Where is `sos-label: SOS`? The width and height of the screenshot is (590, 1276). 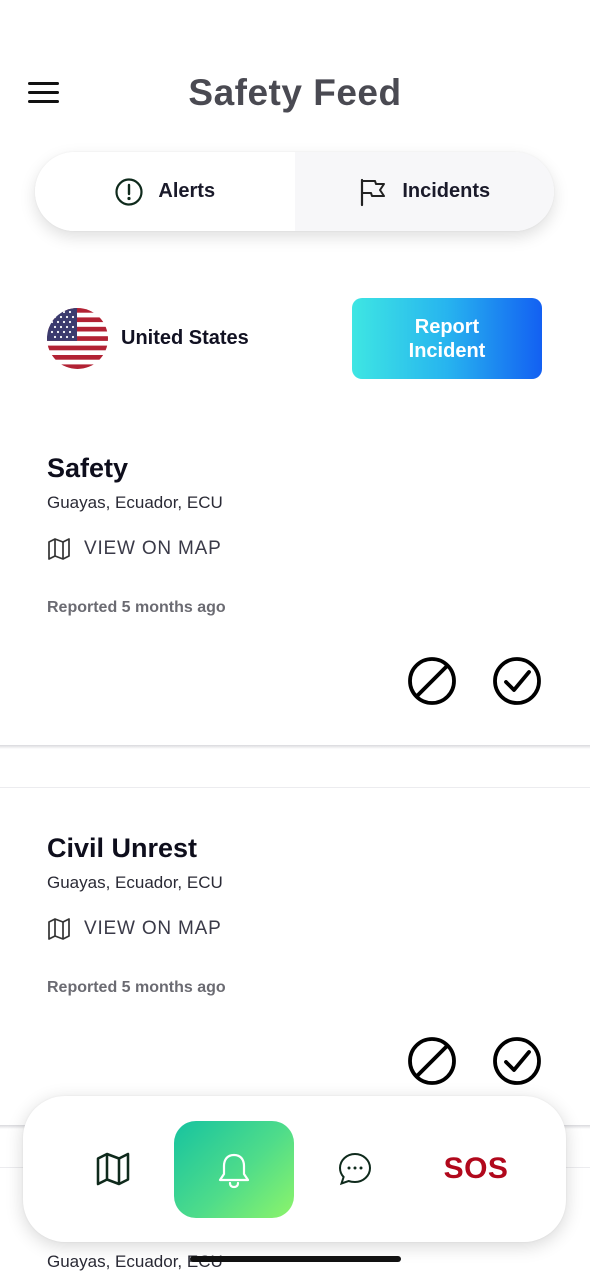 sos-label: SOS is located at coordinates (476, 1168).